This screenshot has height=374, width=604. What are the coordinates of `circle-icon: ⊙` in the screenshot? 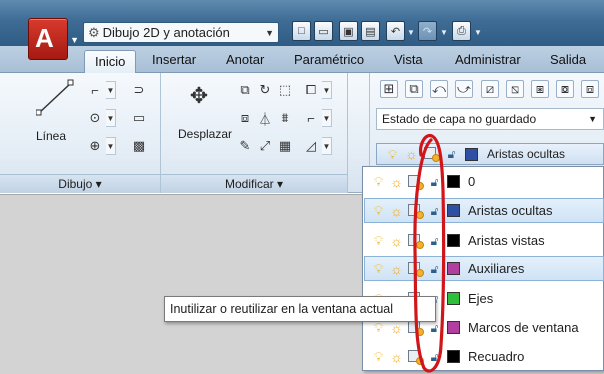 It's located at (95, 118).